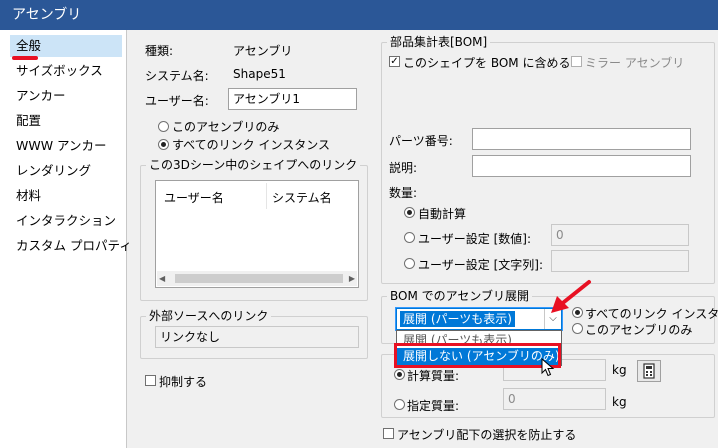 Image resolution: width=718 pixels, height=448 pixels. I want to click on links-list: ユーザー名 システム名 ◀ ▶, so click(257, 234).